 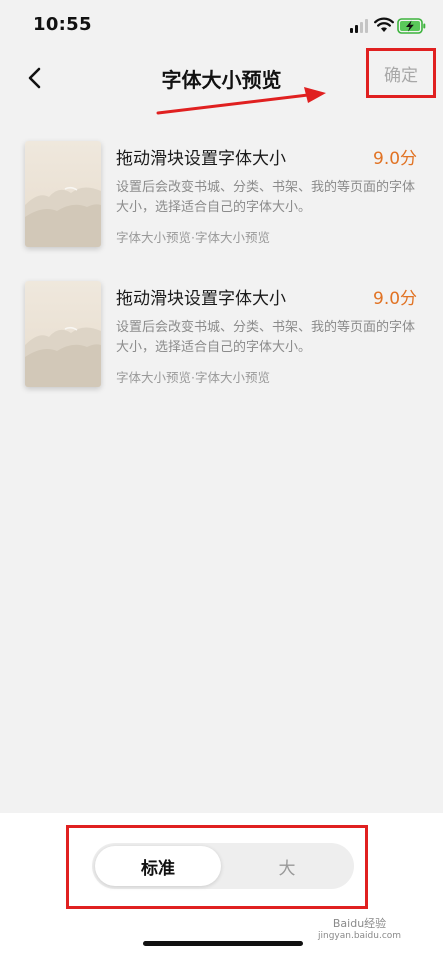 What do you see at coordinates (241, 101) in the screenshot?
I see `annotation-arrow-icon` at bounding box center [241, 101].